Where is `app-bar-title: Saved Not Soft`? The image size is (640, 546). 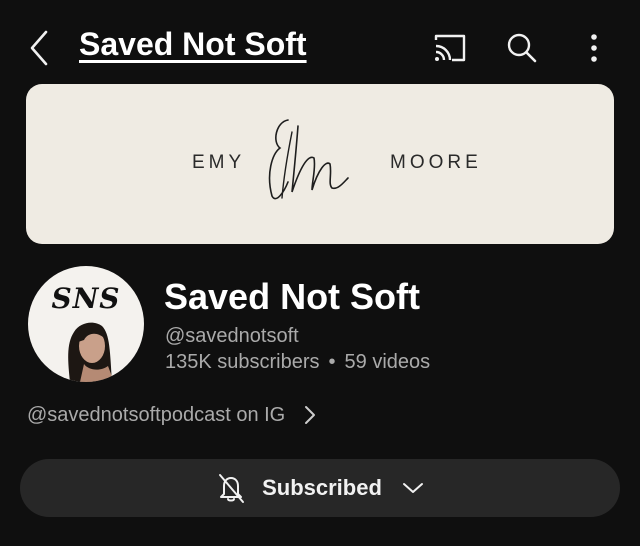 app-bar-title: Saved Not Soft is located at coordinates (193, 44).